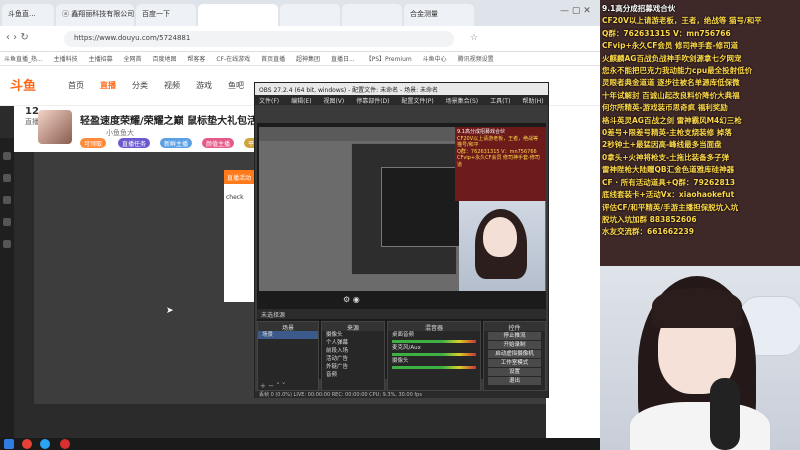 This screenshot has height=450, width=800. What do you see at coordinates (164, 59) in the screenshot?
I see `bookmark-item: 百度地图` at bounding box center [164, 59].